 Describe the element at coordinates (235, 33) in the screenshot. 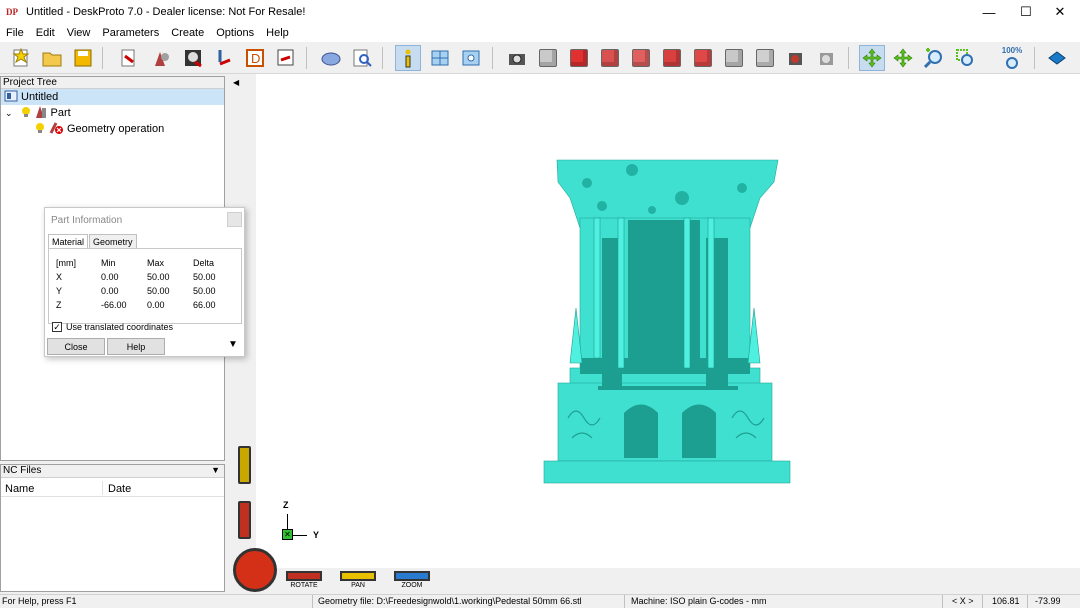

I see `menu-options: Options` at that location.